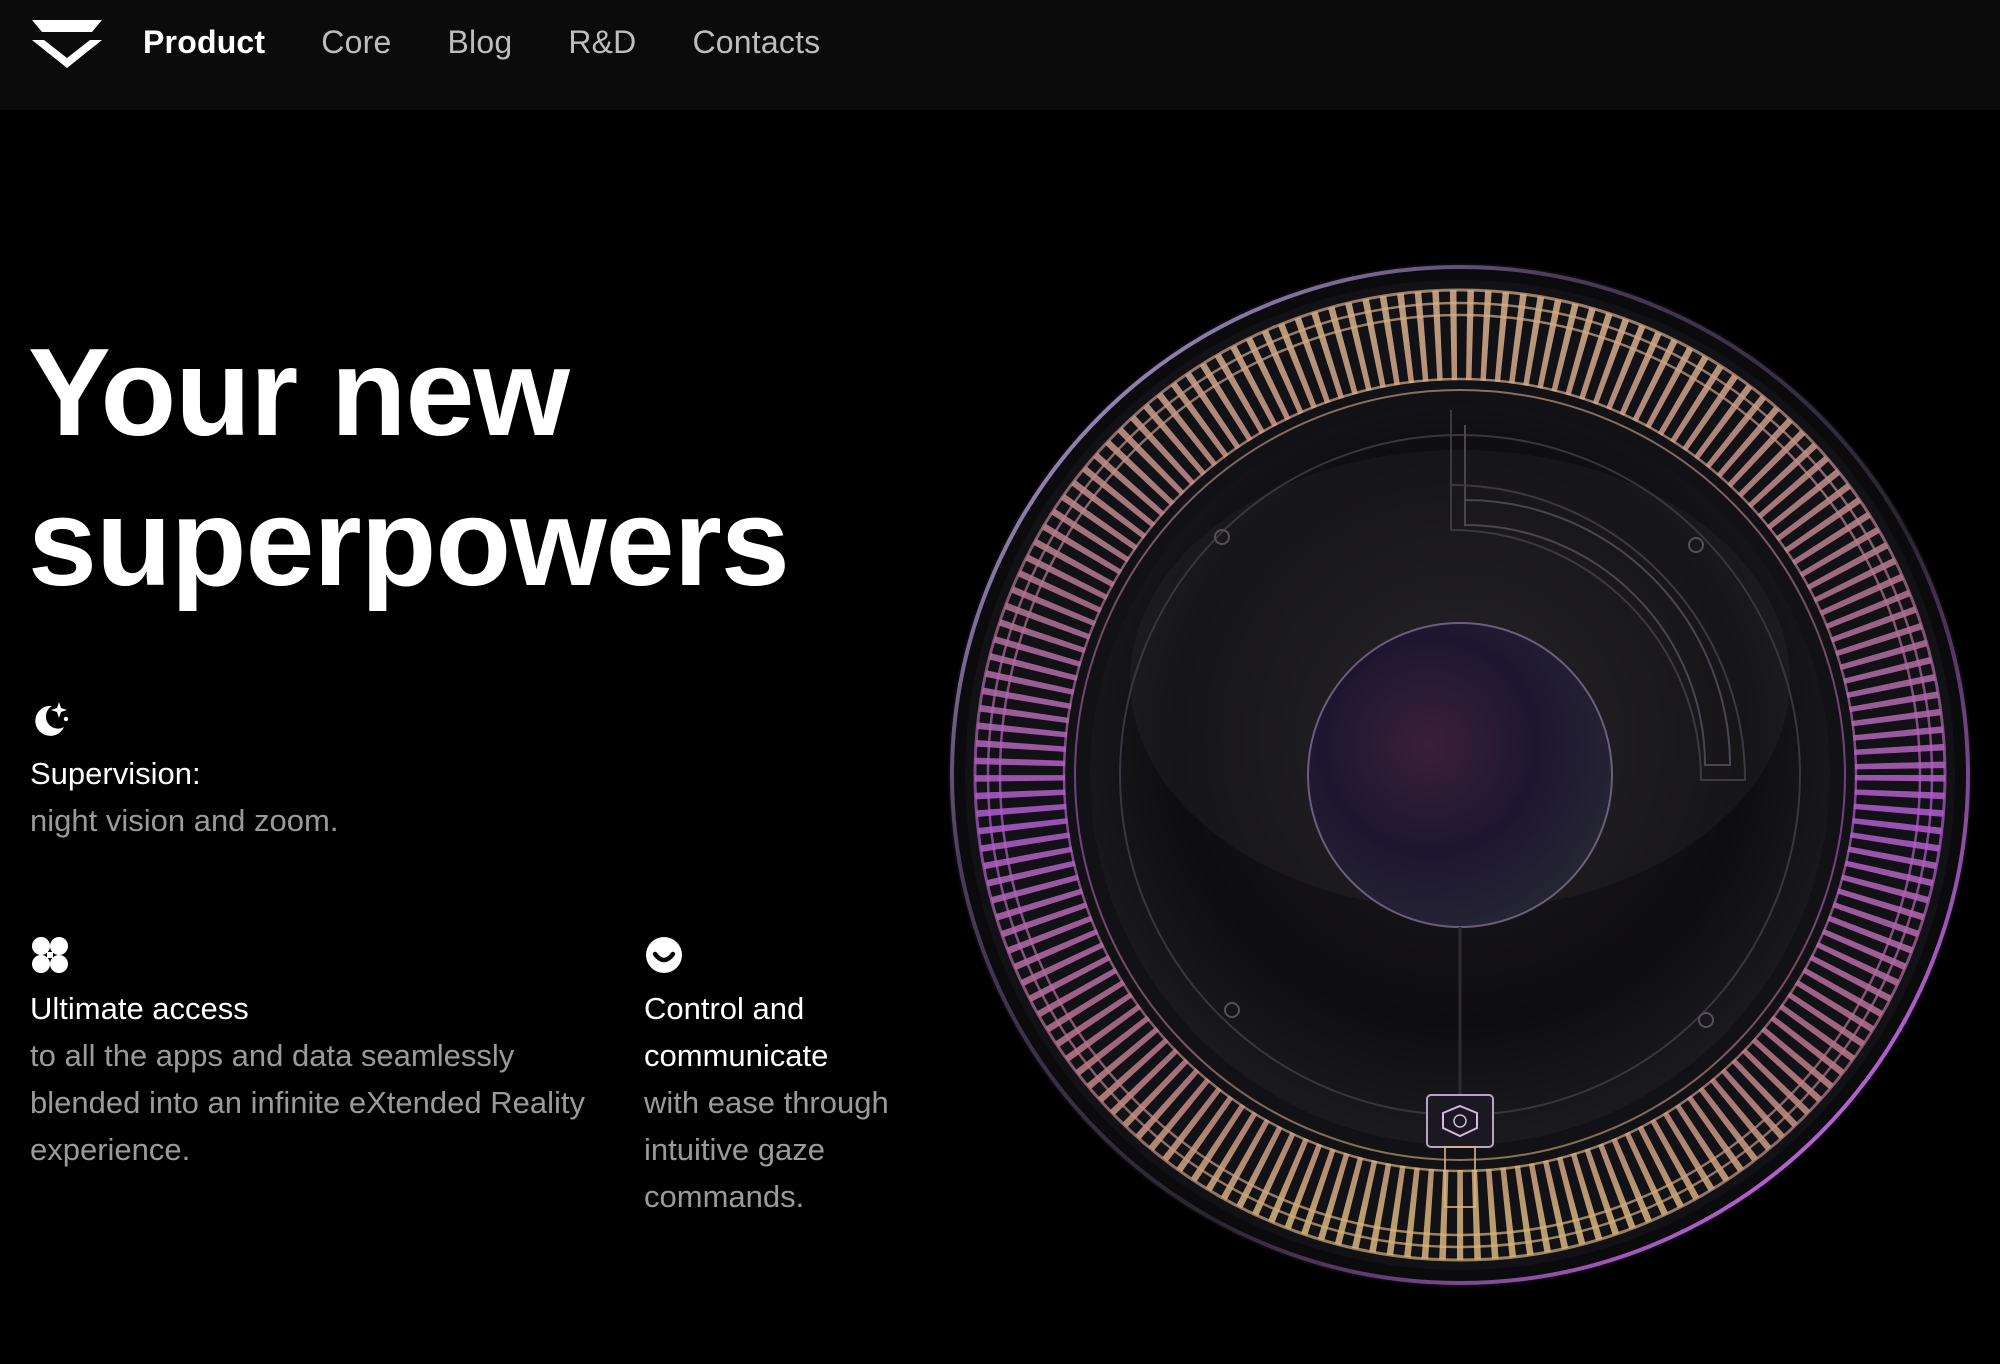 The height and width of the screenshot is (1364, 2000). What do you see at coordinates (602, 42) in the screenshot?
I see `nav-item-rnd: R&D` at bounding box center [602, 42].